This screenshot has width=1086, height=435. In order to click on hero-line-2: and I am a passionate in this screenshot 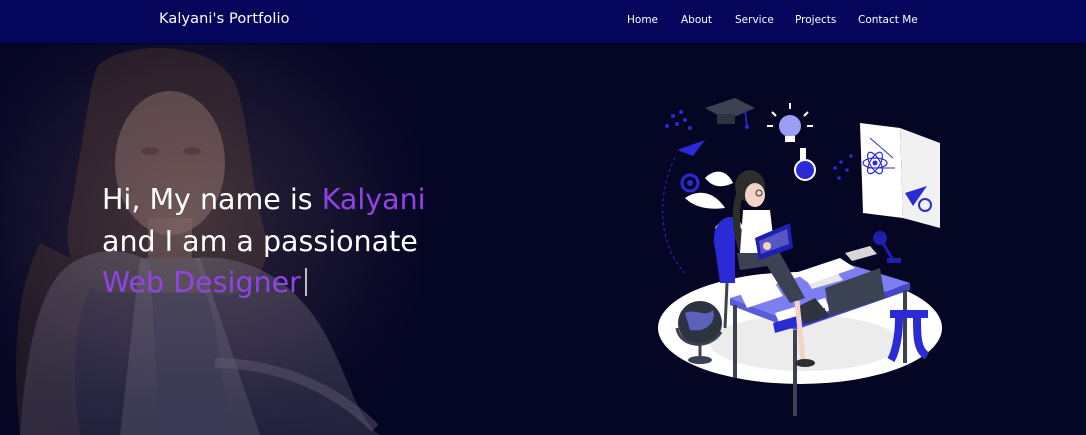, I will do `click(260, 241)`.